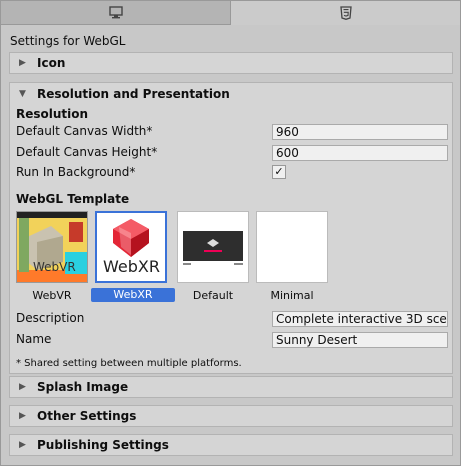 This screenshot has width=461, height=466. Describe the element at coordinates (76, 172) in the screenshot. I see `run-in-background-label: Run In Background*` at that location.